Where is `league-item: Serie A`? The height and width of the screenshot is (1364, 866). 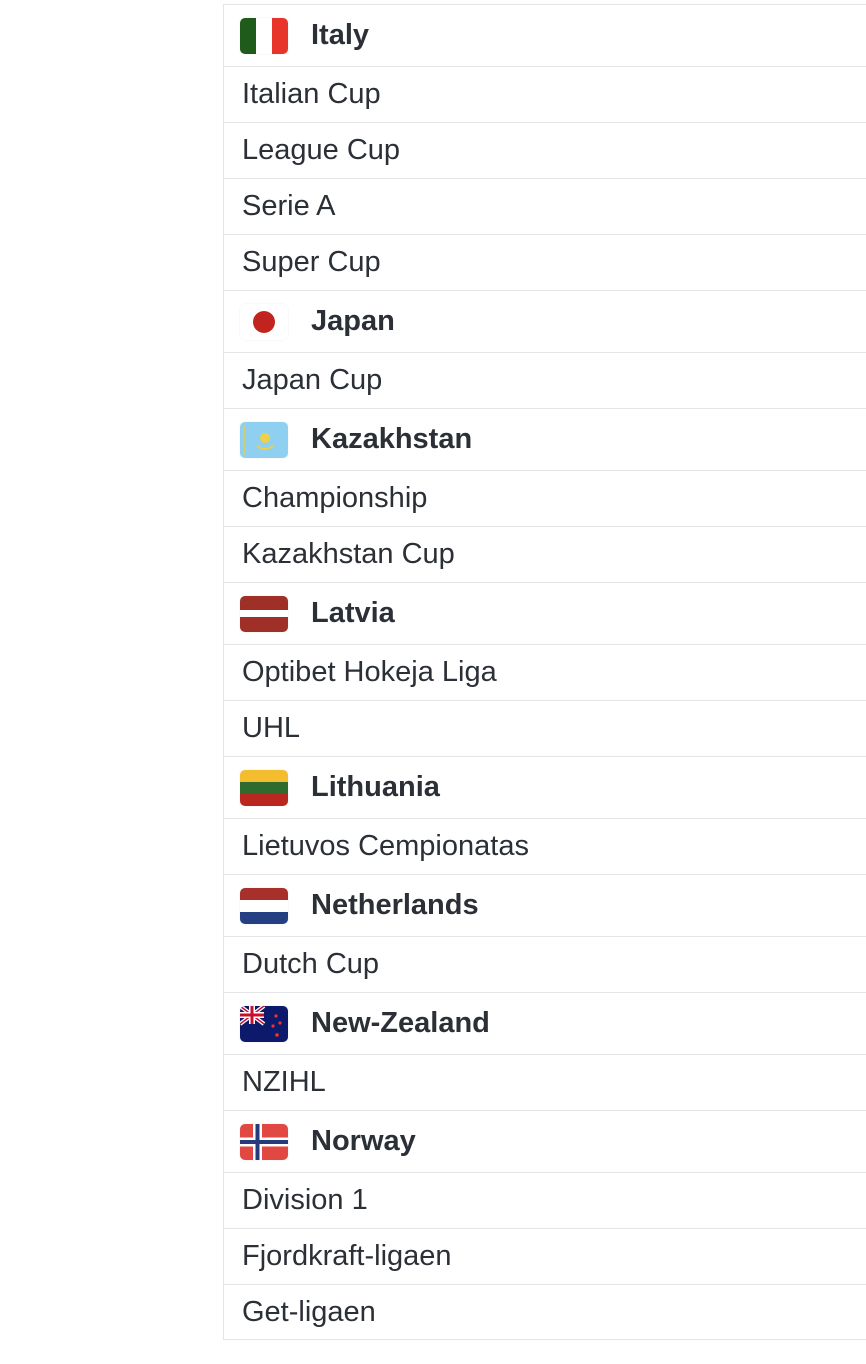 league-item: Serie A is located at coordinates (545, 206).